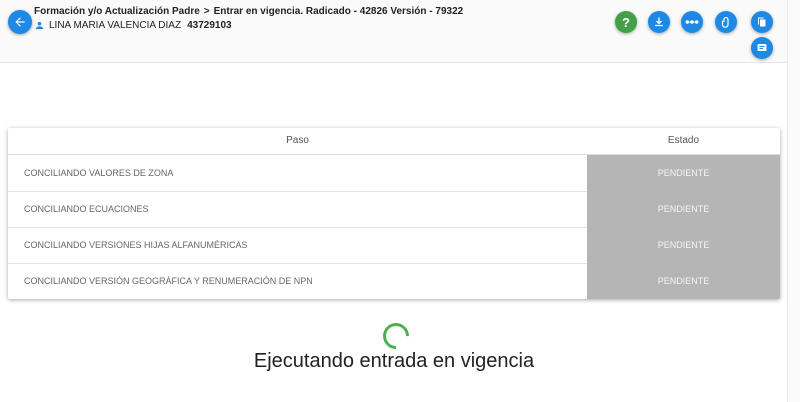 This screenshot has width=800, height=402. I want to click on table-row: CONCILIANDO VALORES DE ZONA PENDIENTE, so click(394, 173).